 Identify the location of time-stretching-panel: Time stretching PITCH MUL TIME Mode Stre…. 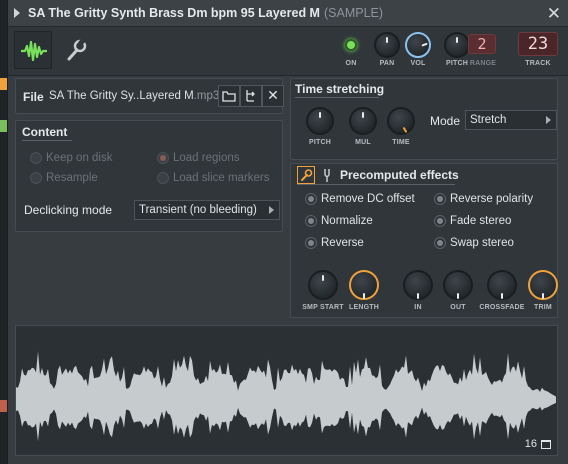
(424, 119).